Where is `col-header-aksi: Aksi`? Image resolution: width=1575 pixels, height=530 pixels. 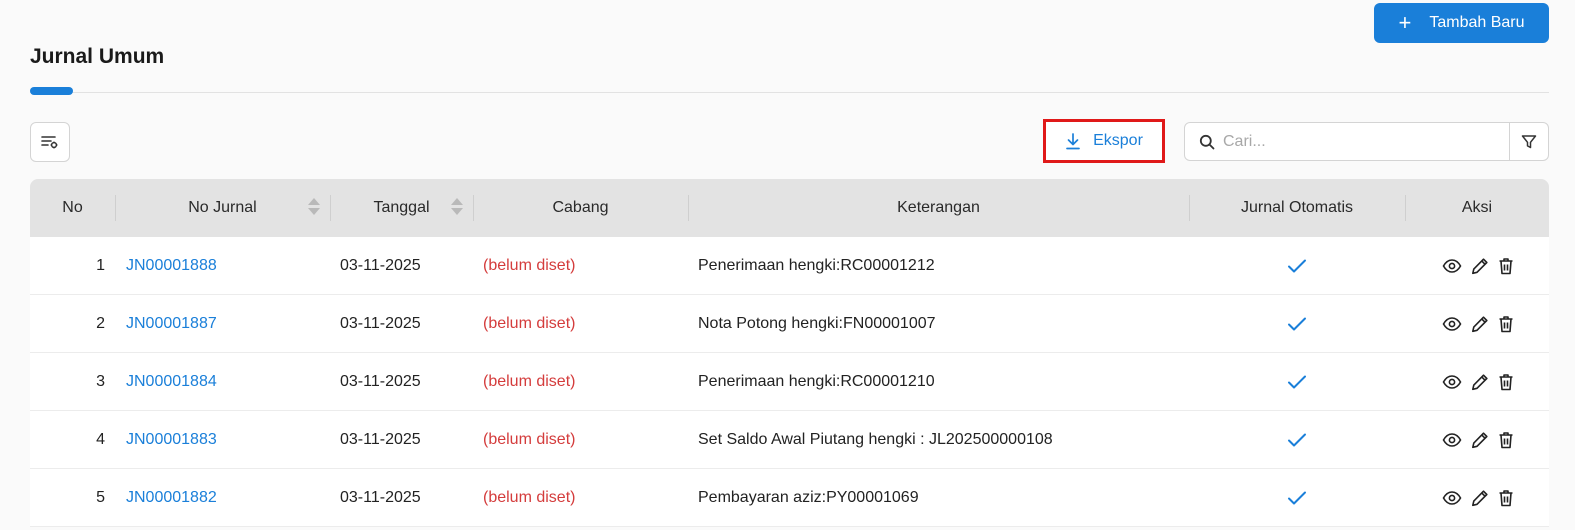 col-header-aksi: Aksi is located at coordinates (1477, 208).